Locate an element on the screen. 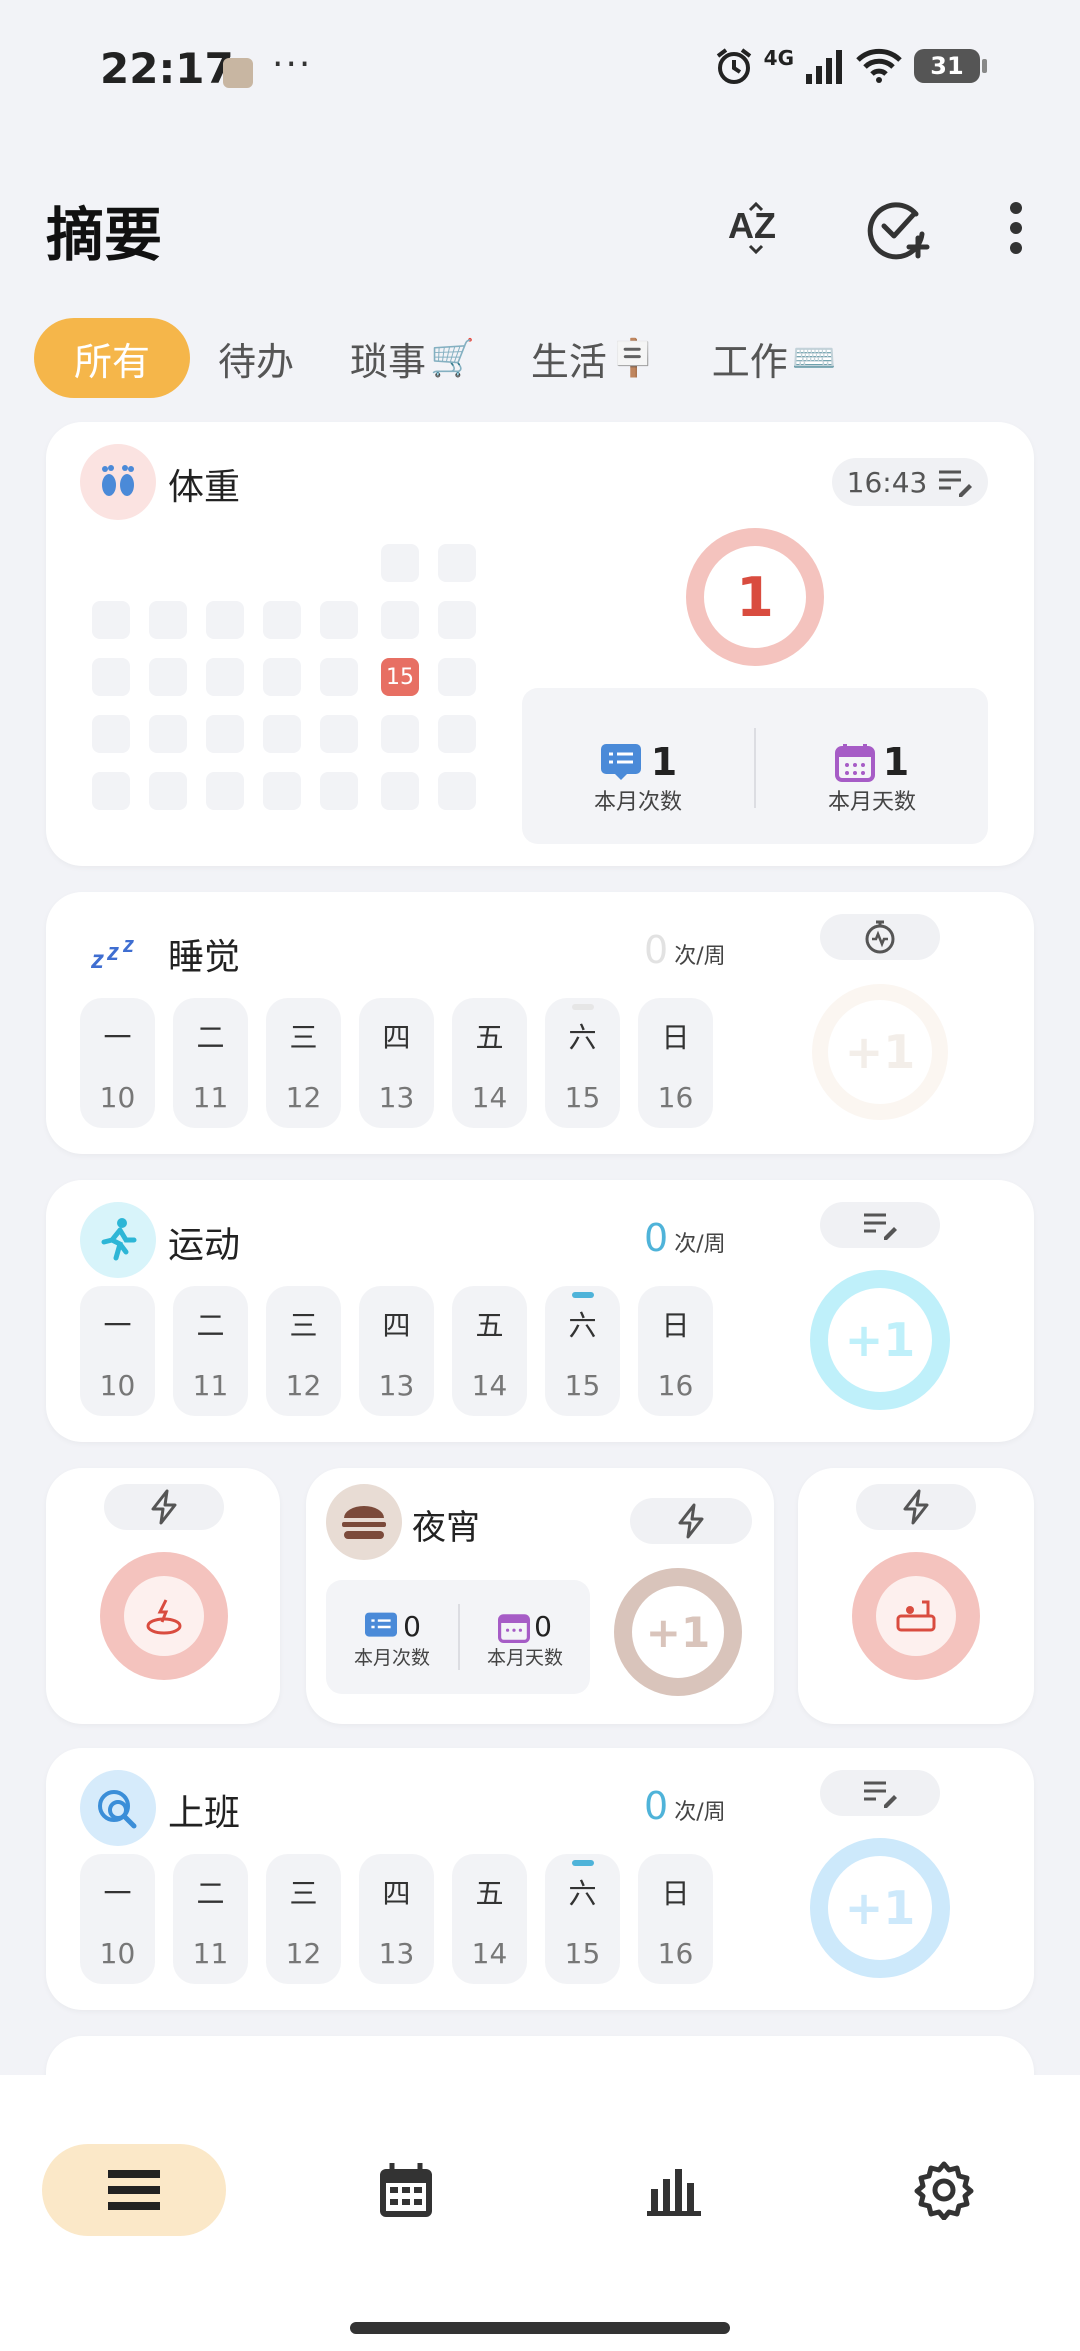 Image resolution: width=1080 pixels, height=2351 pixels. work-unit: 次/周 is located at coordinates (700, 1812).